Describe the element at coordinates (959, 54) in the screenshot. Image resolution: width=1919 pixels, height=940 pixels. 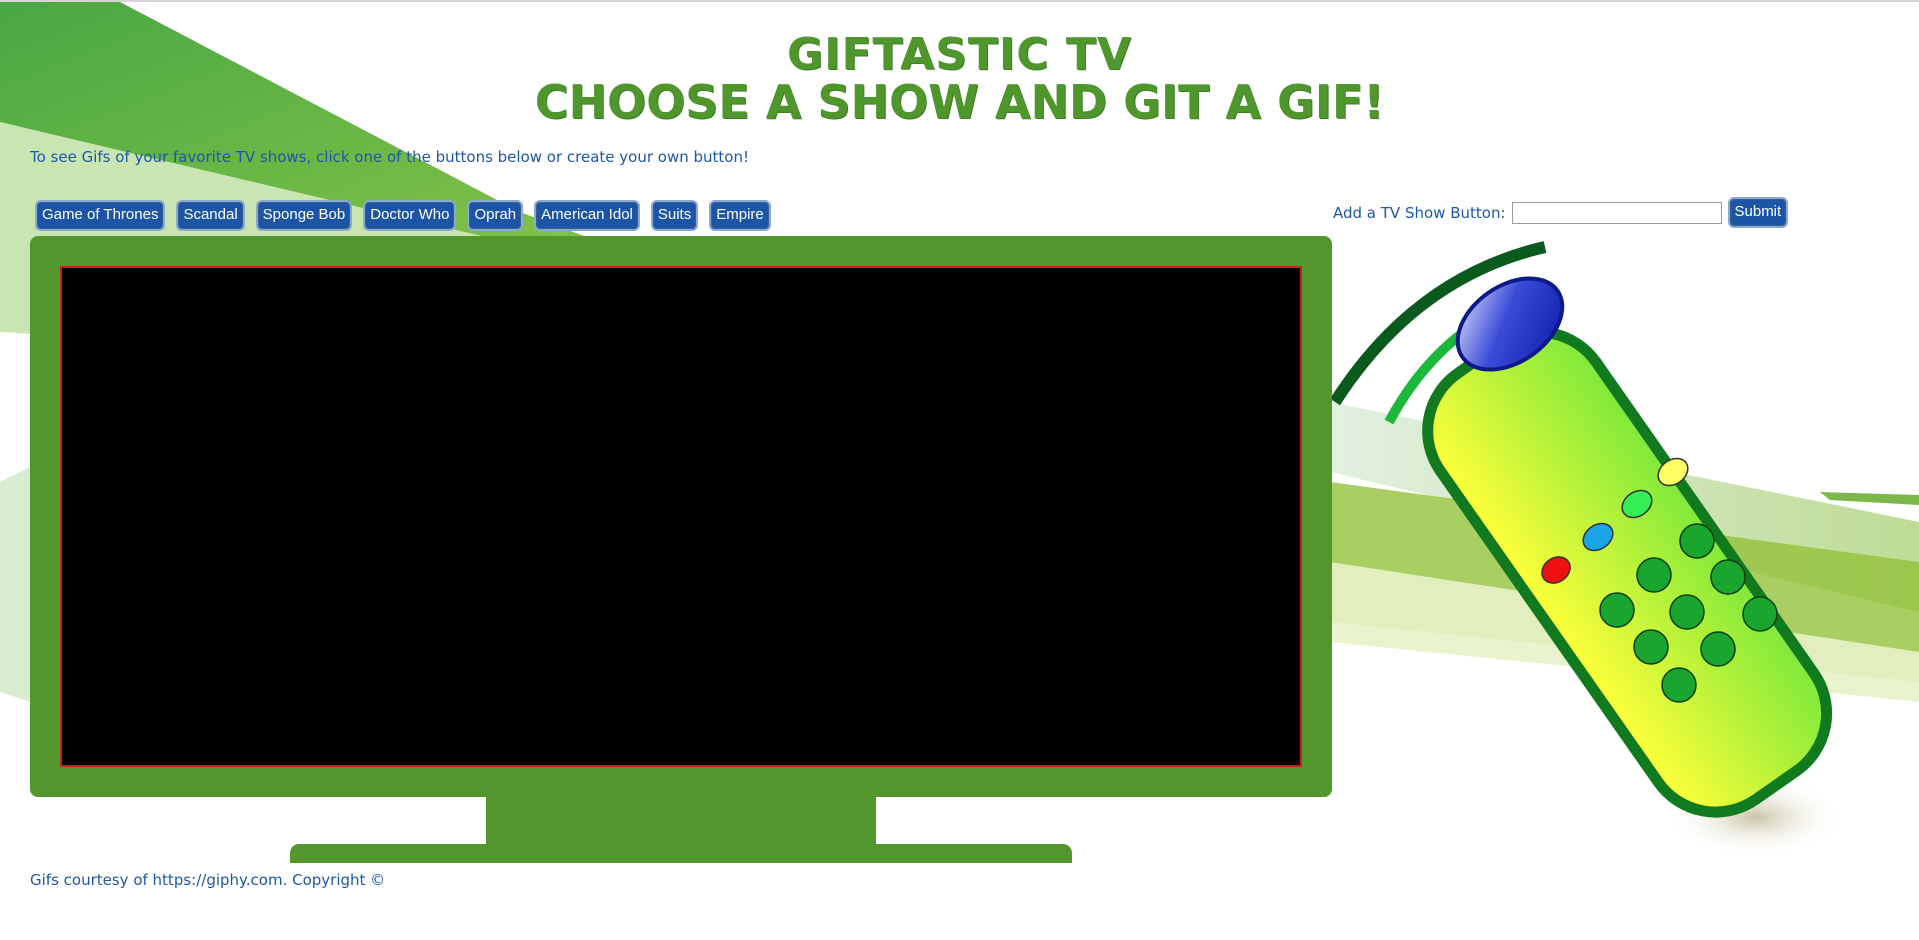
I see `title-line-1: Giftastic TV` at that location.